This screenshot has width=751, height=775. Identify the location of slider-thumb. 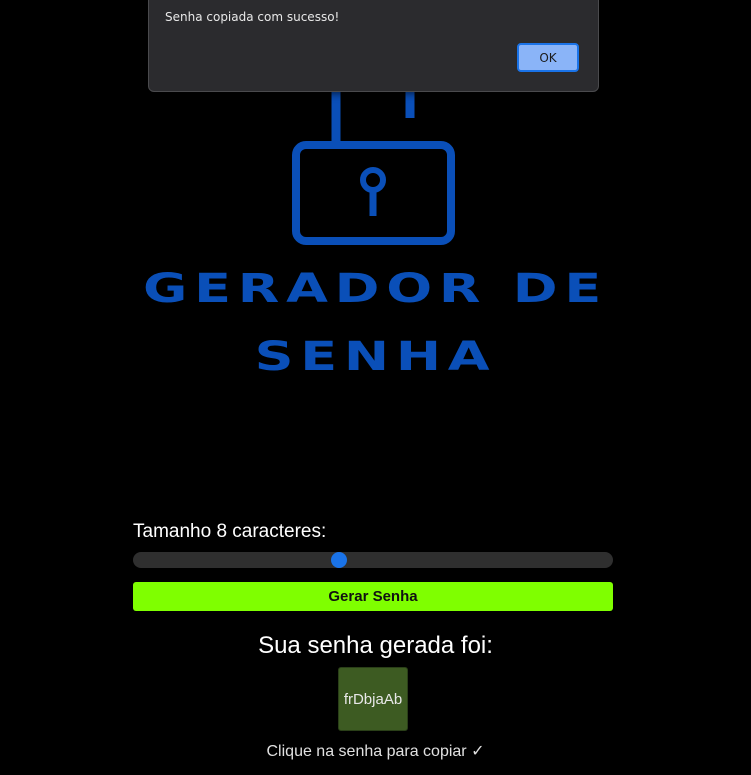
(339, 560).